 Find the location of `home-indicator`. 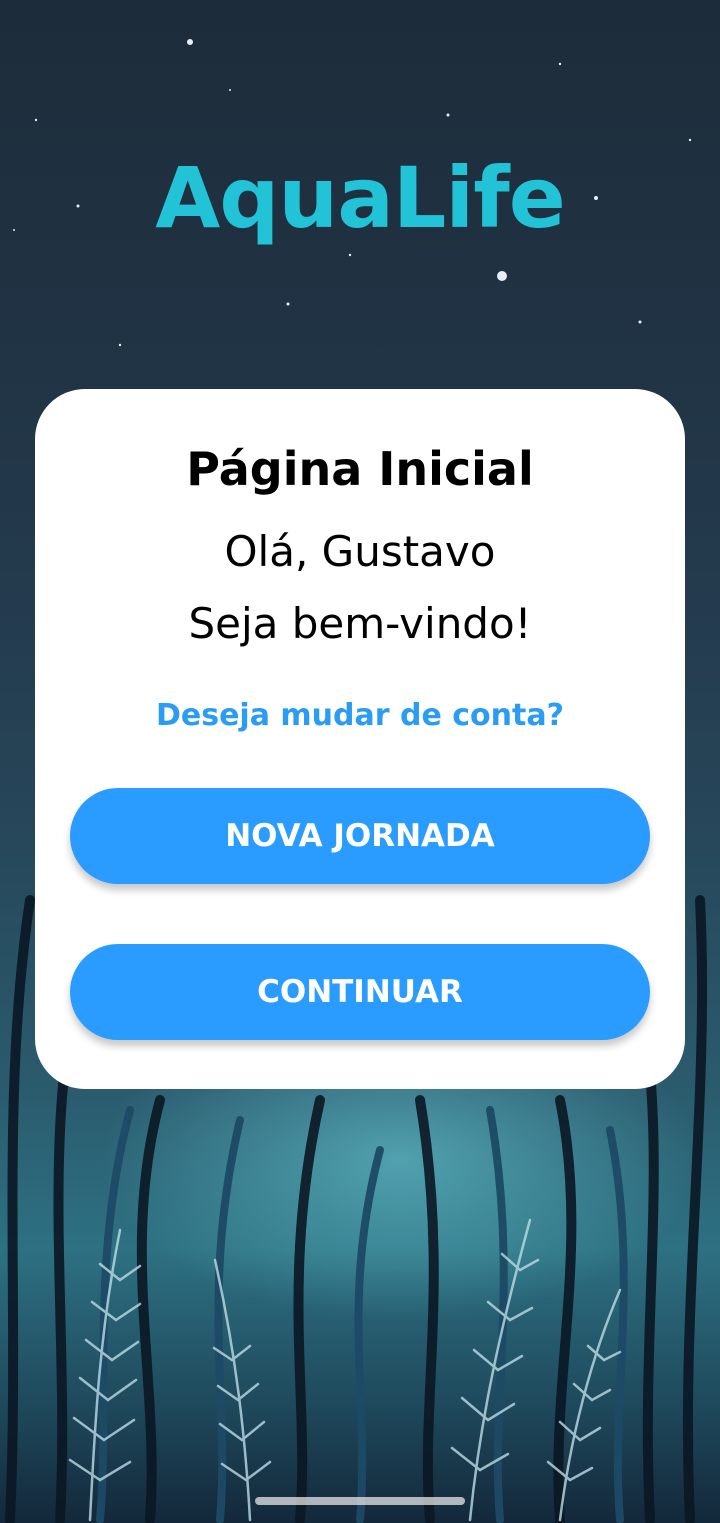

home-indicator is located at coordinates (360, 1501).